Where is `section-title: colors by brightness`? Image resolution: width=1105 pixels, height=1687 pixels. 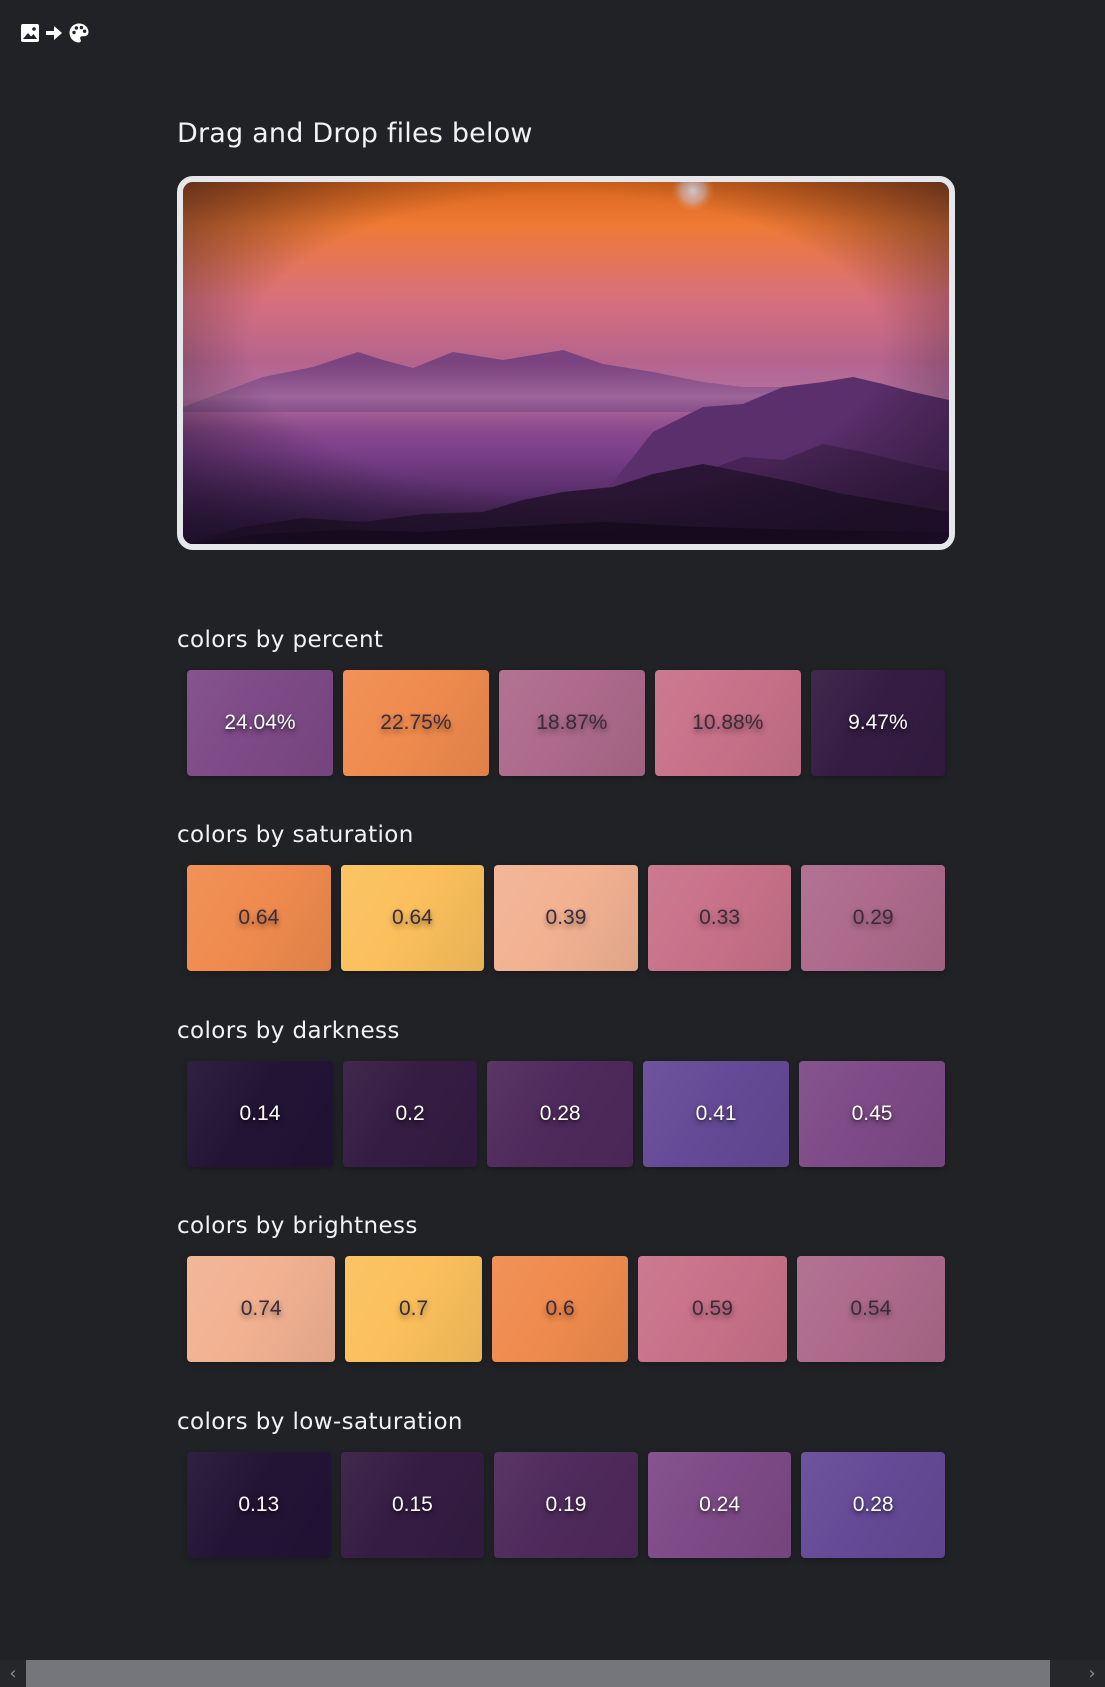
section-title: colors by brightness is located at coordinates (297, 1226).